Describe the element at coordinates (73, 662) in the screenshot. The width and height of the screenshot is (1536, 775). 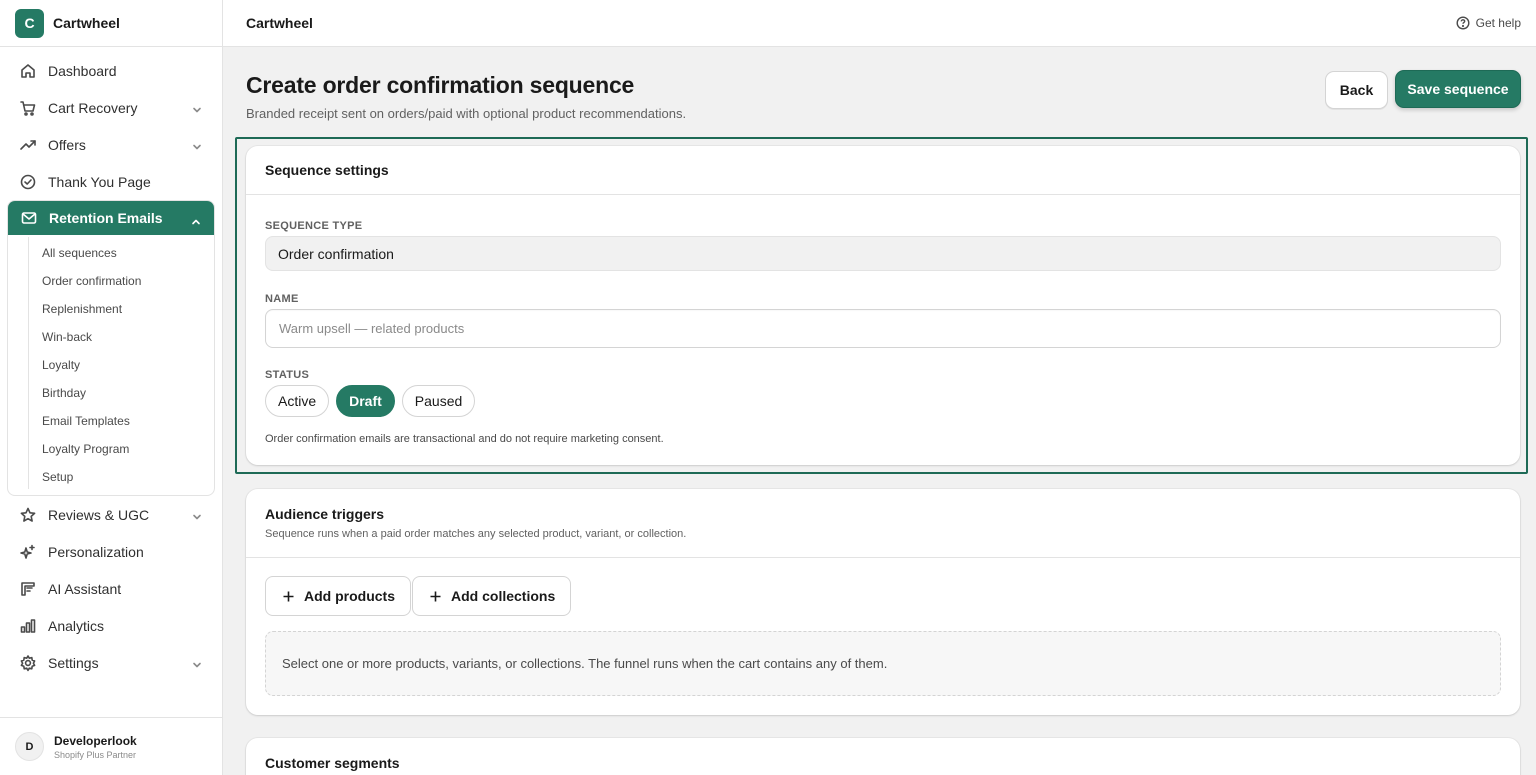
I see `nav-label: Settings` at that location.